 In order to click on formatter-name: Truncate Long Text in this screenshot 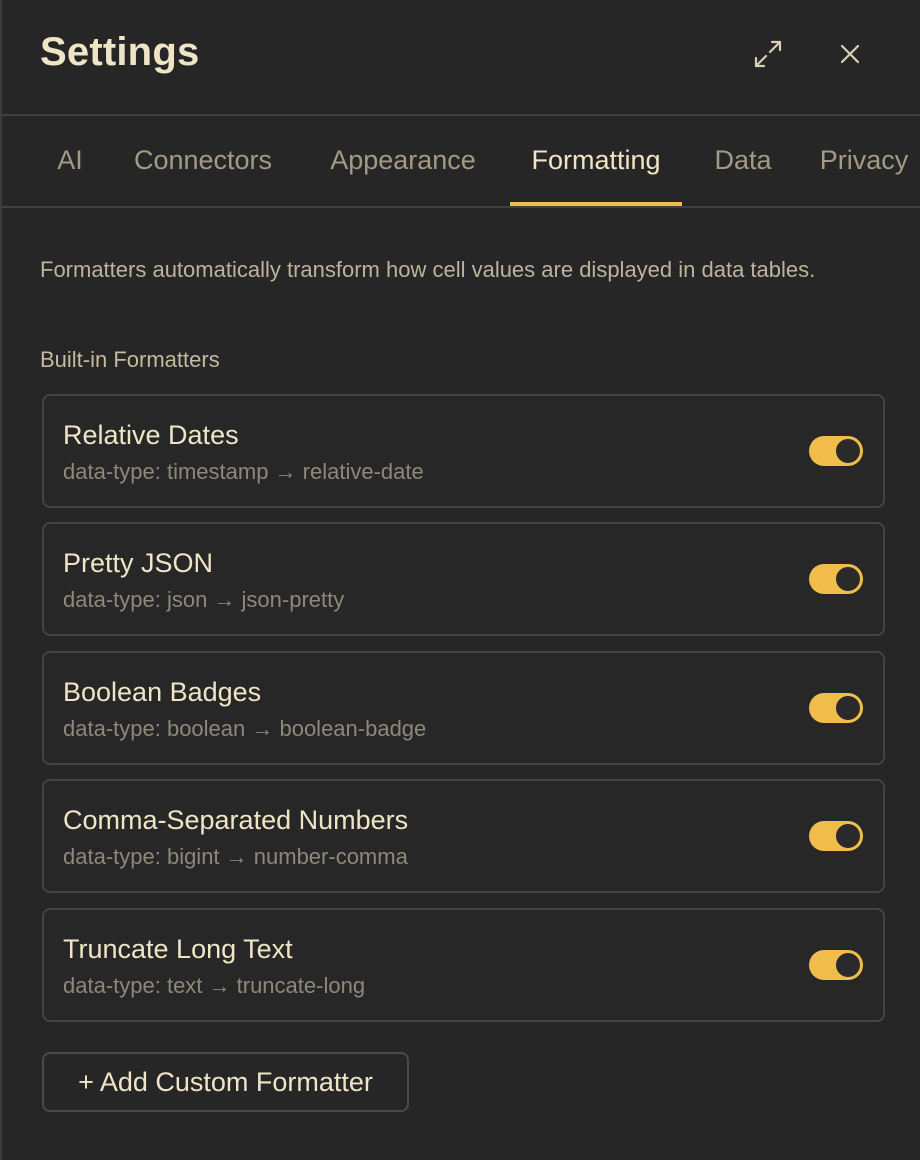, I will do `click(178, 949)`.